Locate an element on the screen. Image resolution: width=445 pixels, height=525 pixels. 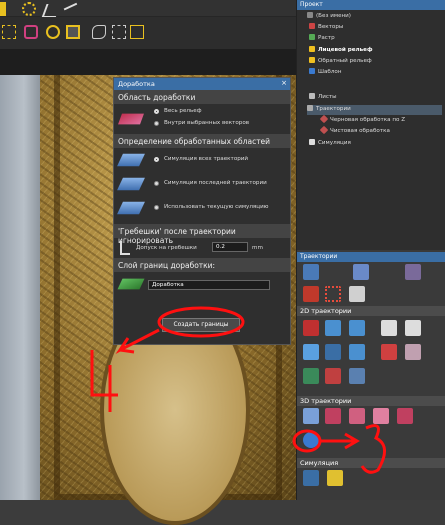
trim-icon is located at coordinates (119, 32).